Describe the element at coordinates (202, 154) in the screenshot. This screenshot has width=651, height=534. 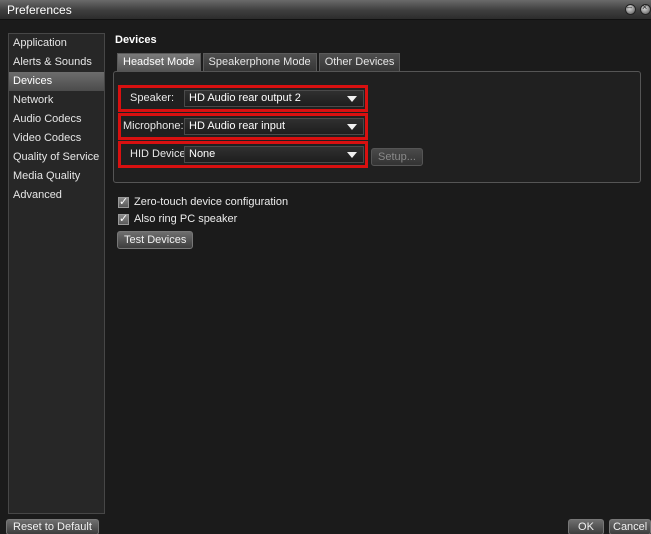
I see `hid-device-value: None` at that location.